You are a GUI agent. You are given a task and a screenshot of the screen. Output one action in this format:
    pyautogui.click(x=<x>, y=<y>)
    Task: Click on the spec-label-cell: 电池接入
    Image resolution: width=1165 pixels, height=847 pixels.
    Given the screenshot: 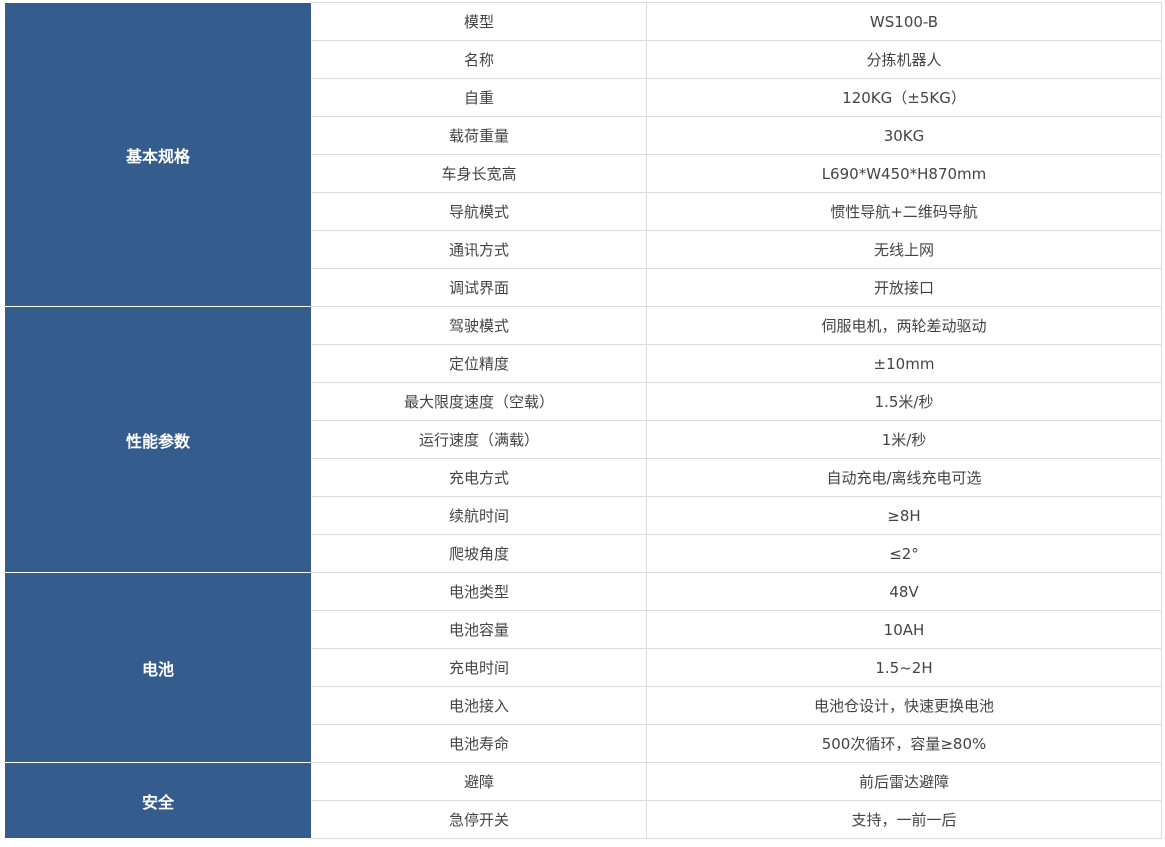 What is the action you would take?
    pyautogui.click(x=479, y=705)
    